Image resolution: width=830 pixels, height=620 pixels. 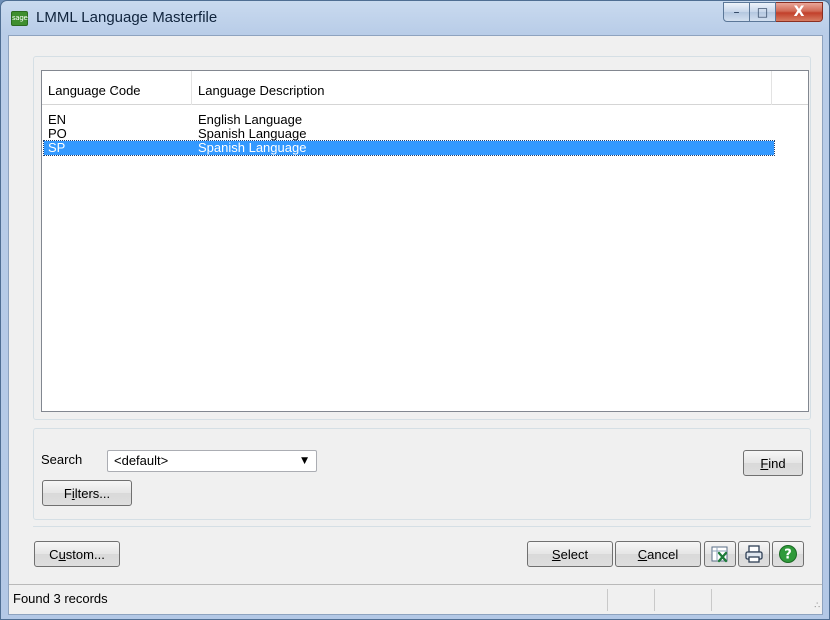 I want to click on print-button, so click(x=754, y=554).